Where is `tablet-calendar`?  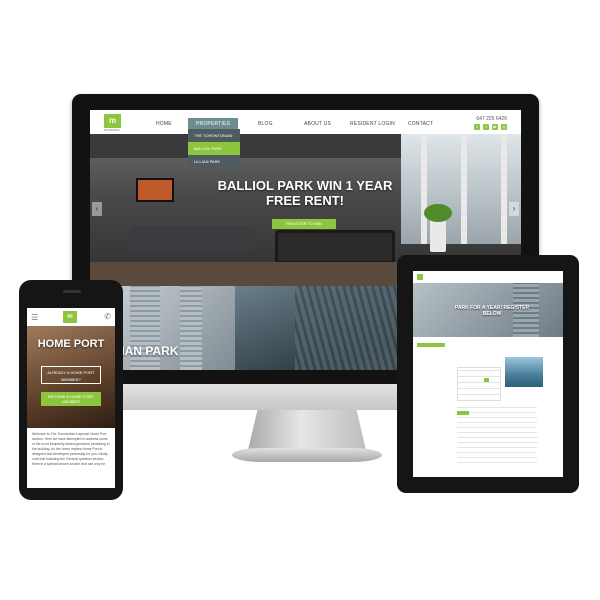
tablet-calendar is located at coordinates (479, 384).